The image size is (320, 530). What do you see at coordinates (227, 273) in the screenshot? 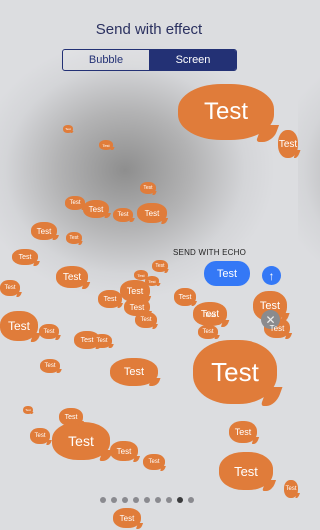
I see `message-preview-bubble: Test` at bounding box center [227, 273].